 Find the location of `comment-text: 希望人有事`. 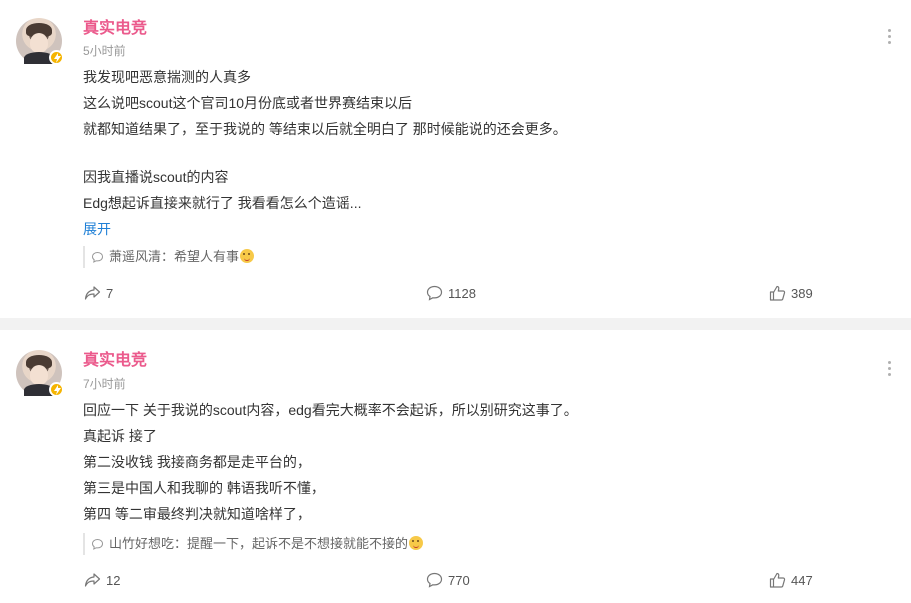

comment-text: 希望人有事 is located at coordinates (207, 256).